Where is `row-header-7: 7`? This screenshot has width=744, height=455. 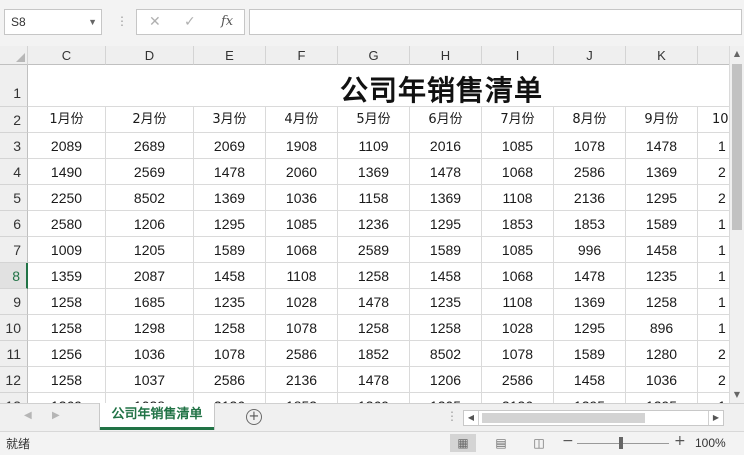 row-header-7: 7 is located at coordinates (14, 250).